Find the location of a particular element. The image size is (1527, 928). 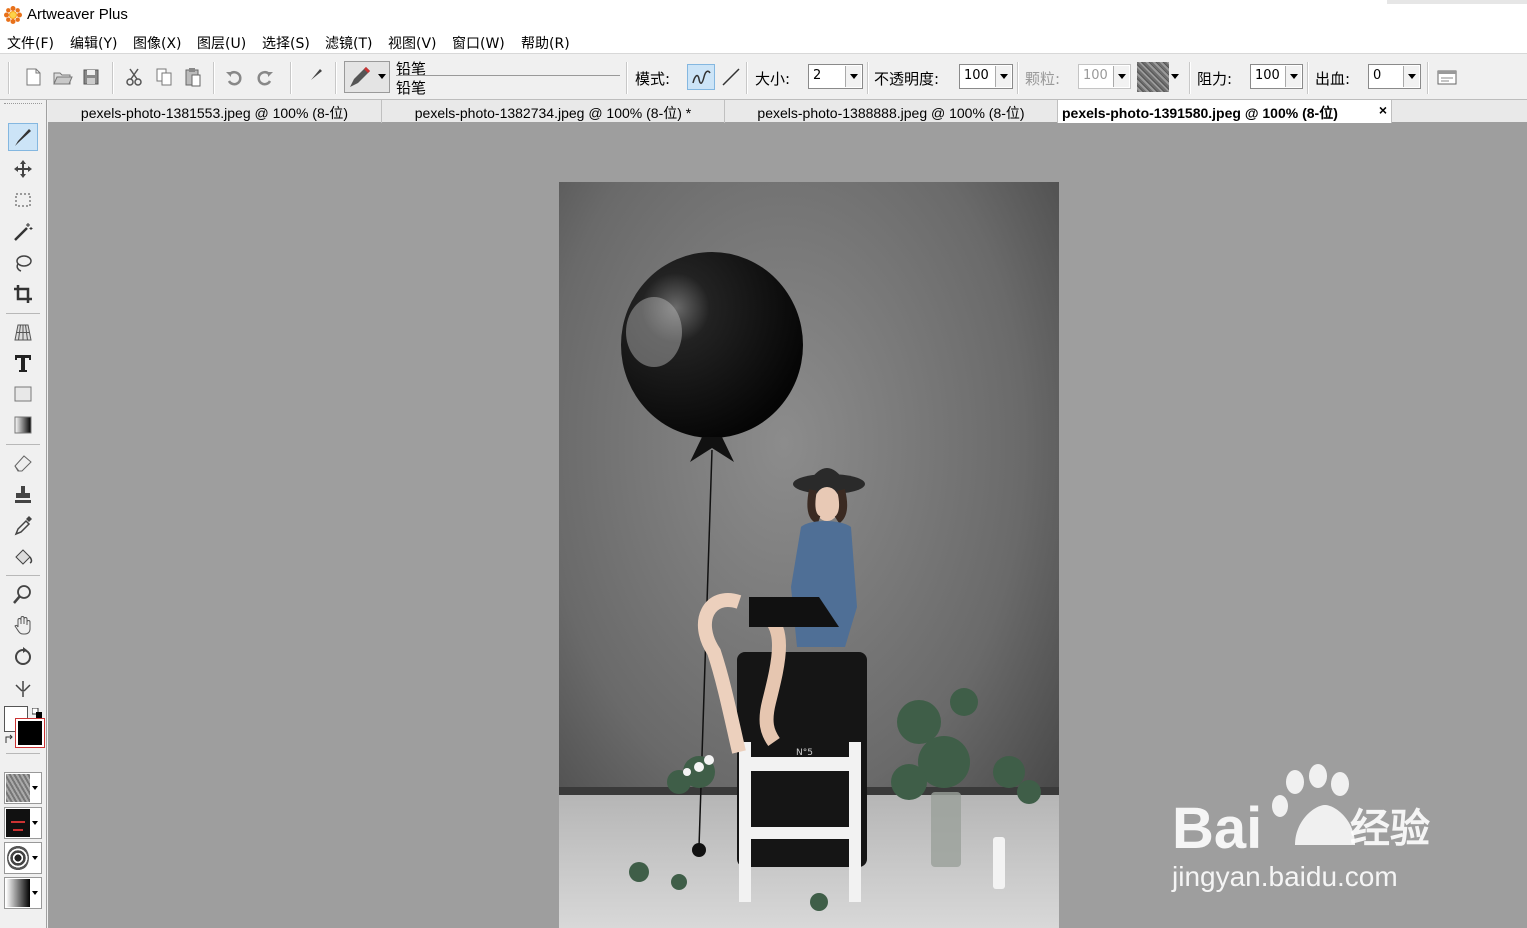

opacity-value: 100 is located at coordinates (976, 75).